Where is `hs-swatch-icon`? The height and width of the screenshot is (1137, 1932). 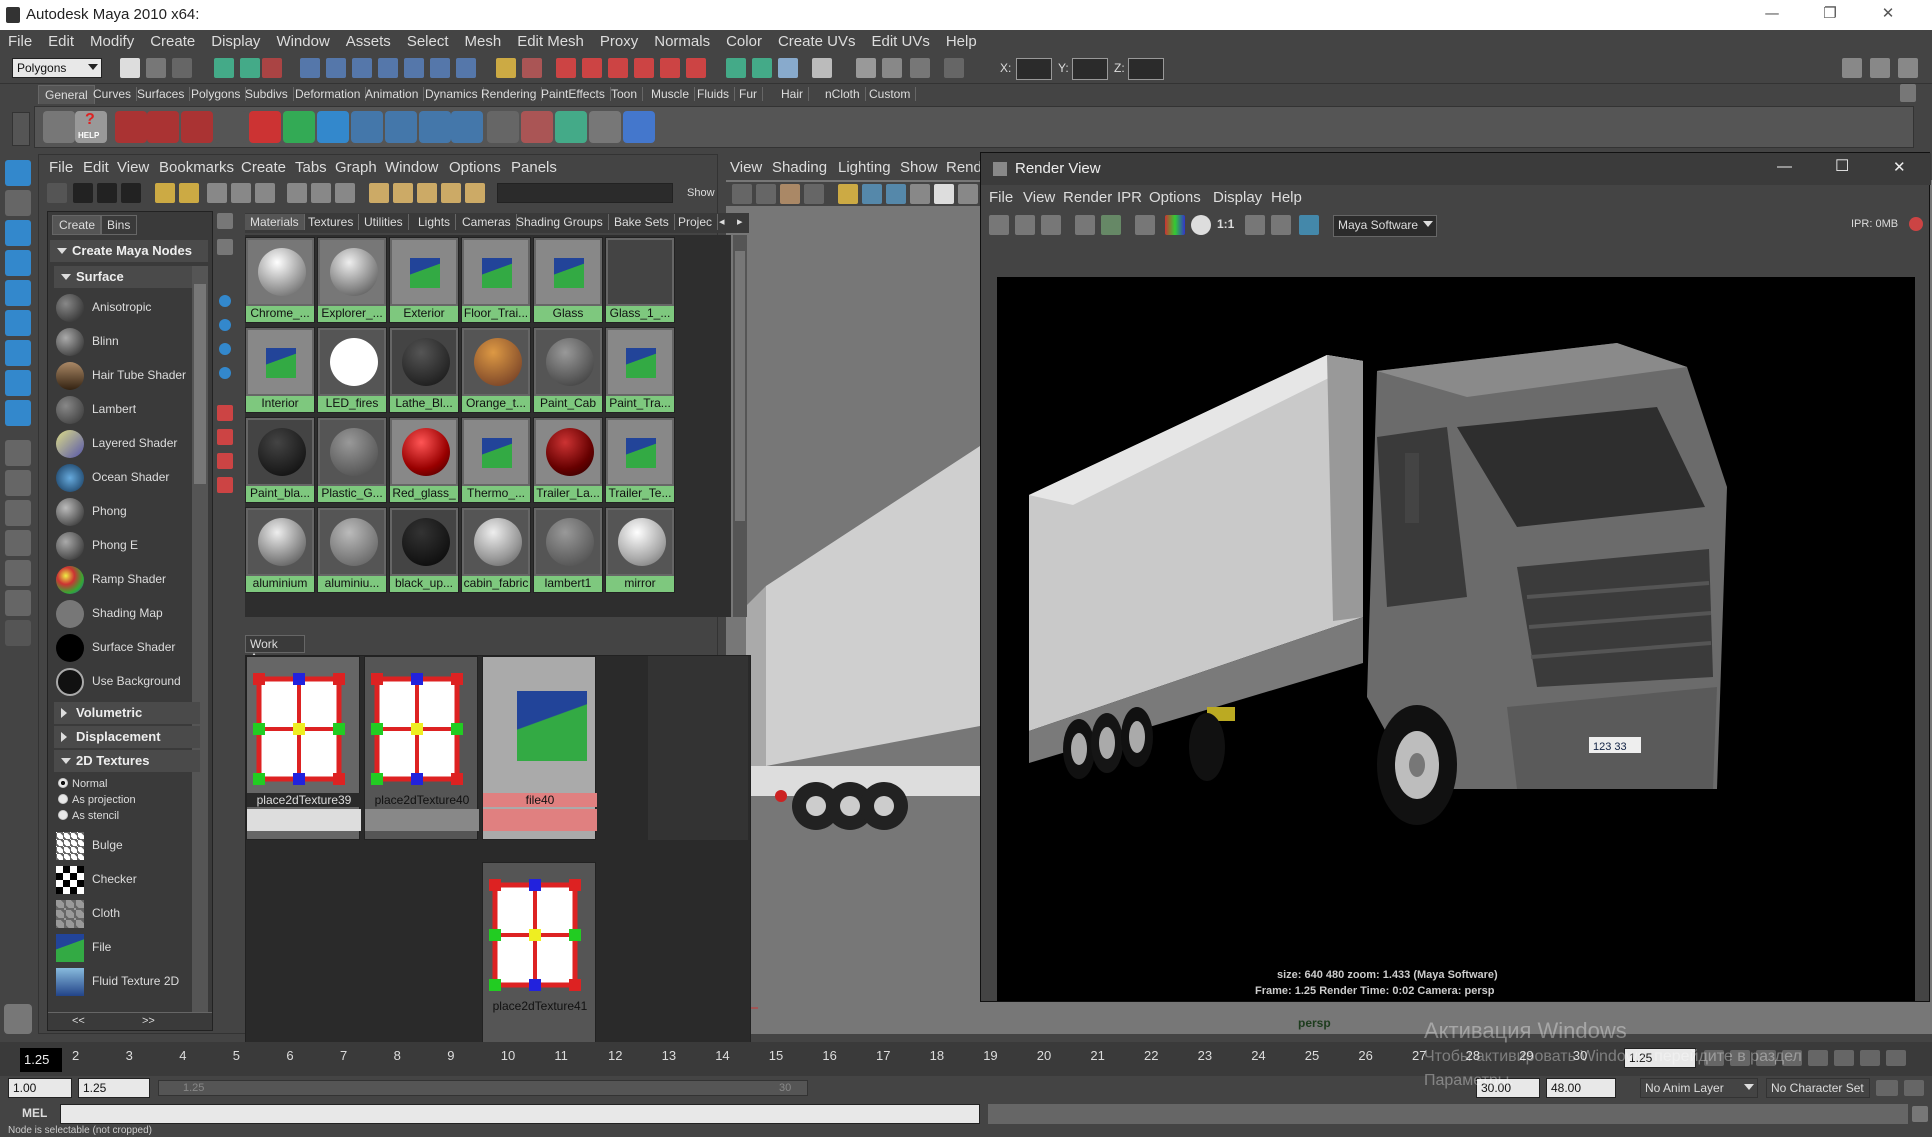 hs-swatch-icon is located at coordinates (379, 193).